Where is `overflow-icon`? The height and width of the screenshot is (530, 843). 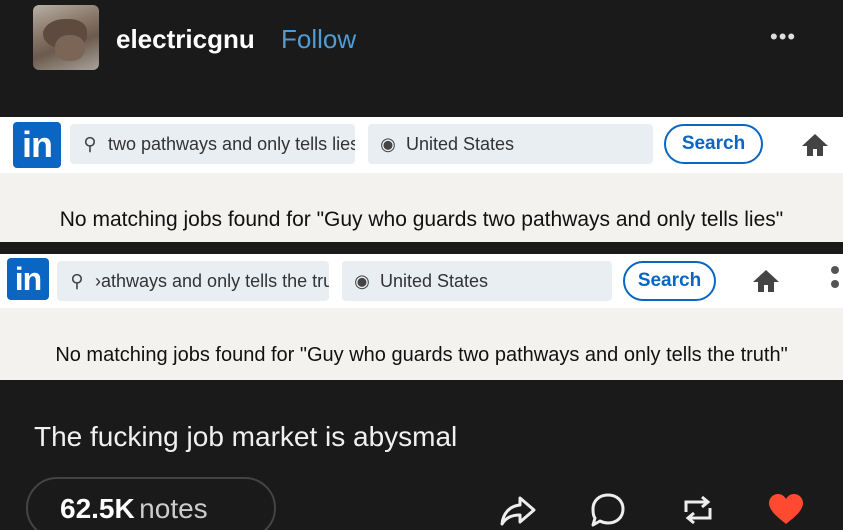 overflow-icon is located at coordinates (835, 280).